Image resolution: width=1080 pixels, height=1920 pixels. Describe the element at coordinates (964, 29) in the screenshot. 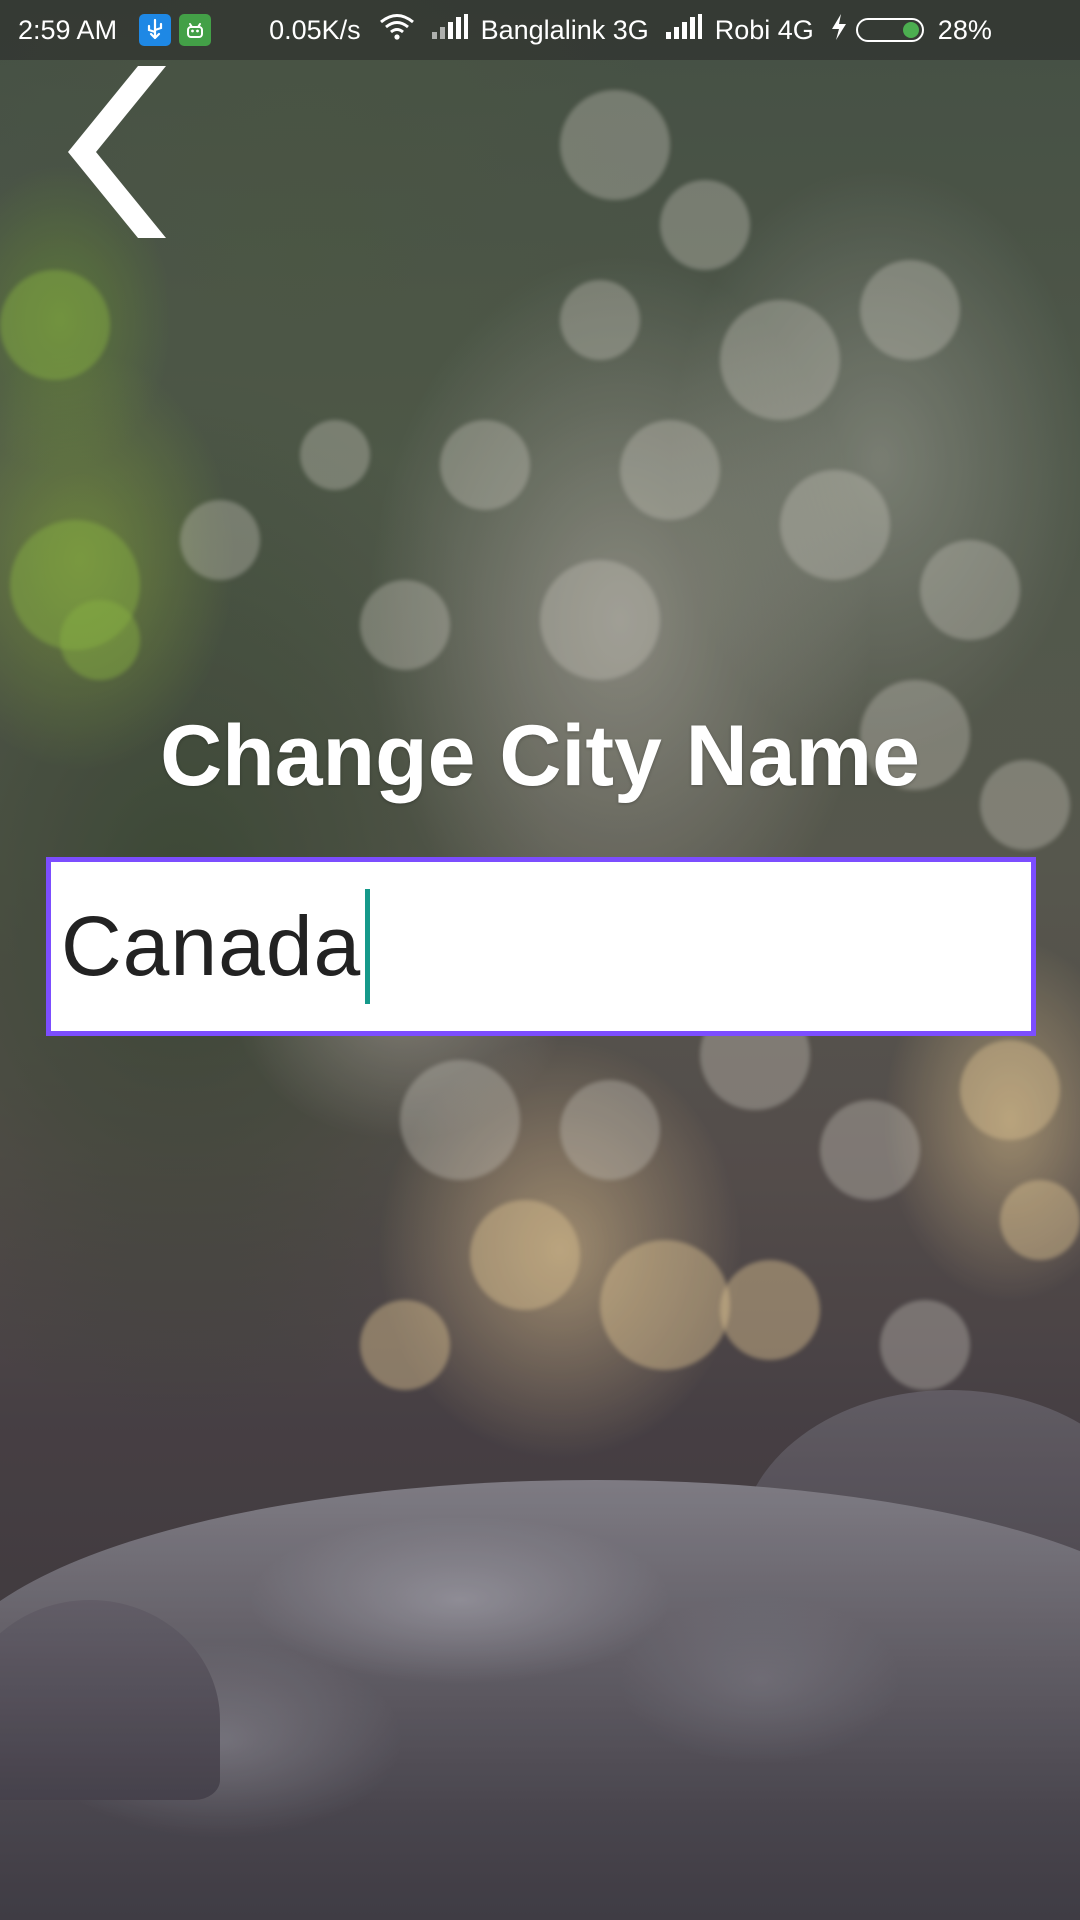

I see `battery-percent: 28%` at that location.